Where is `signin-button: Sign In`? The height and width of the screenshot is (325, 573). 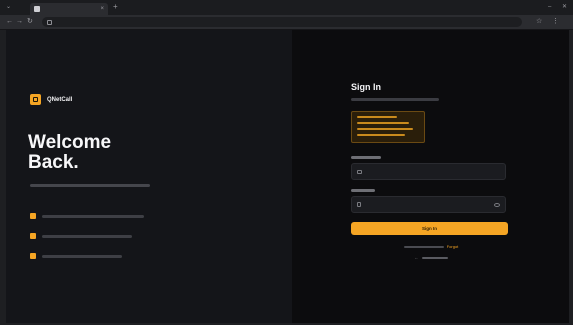 signin-button: Sign In is located at coordinates (429, 228).